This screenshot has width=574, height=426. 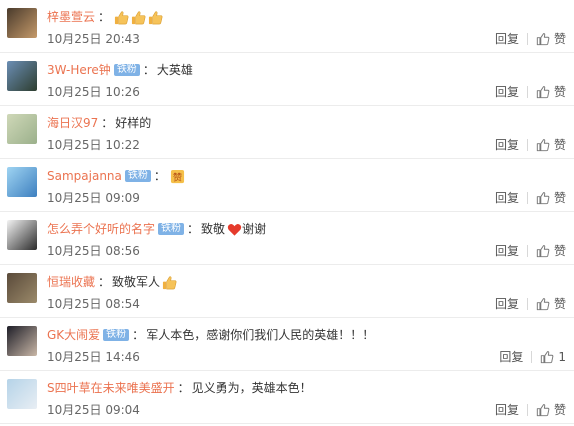 What do you see at coordinates (174, 70) in the screenshot?
I see `comment-text: 大英雄` at bounding box center [174, 70].